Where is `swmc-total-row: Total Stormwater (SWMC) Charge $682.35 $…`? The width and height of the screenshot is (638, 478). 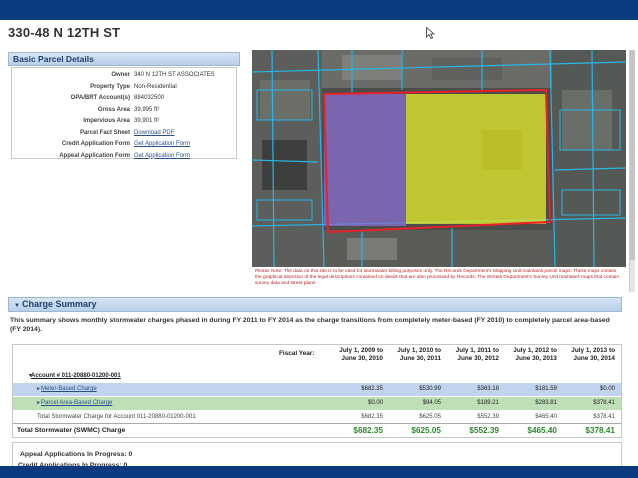 swmc-total-row: Total Stormwater (SWMC) Charge $682.35 $… is located at coordinates (317, 430).